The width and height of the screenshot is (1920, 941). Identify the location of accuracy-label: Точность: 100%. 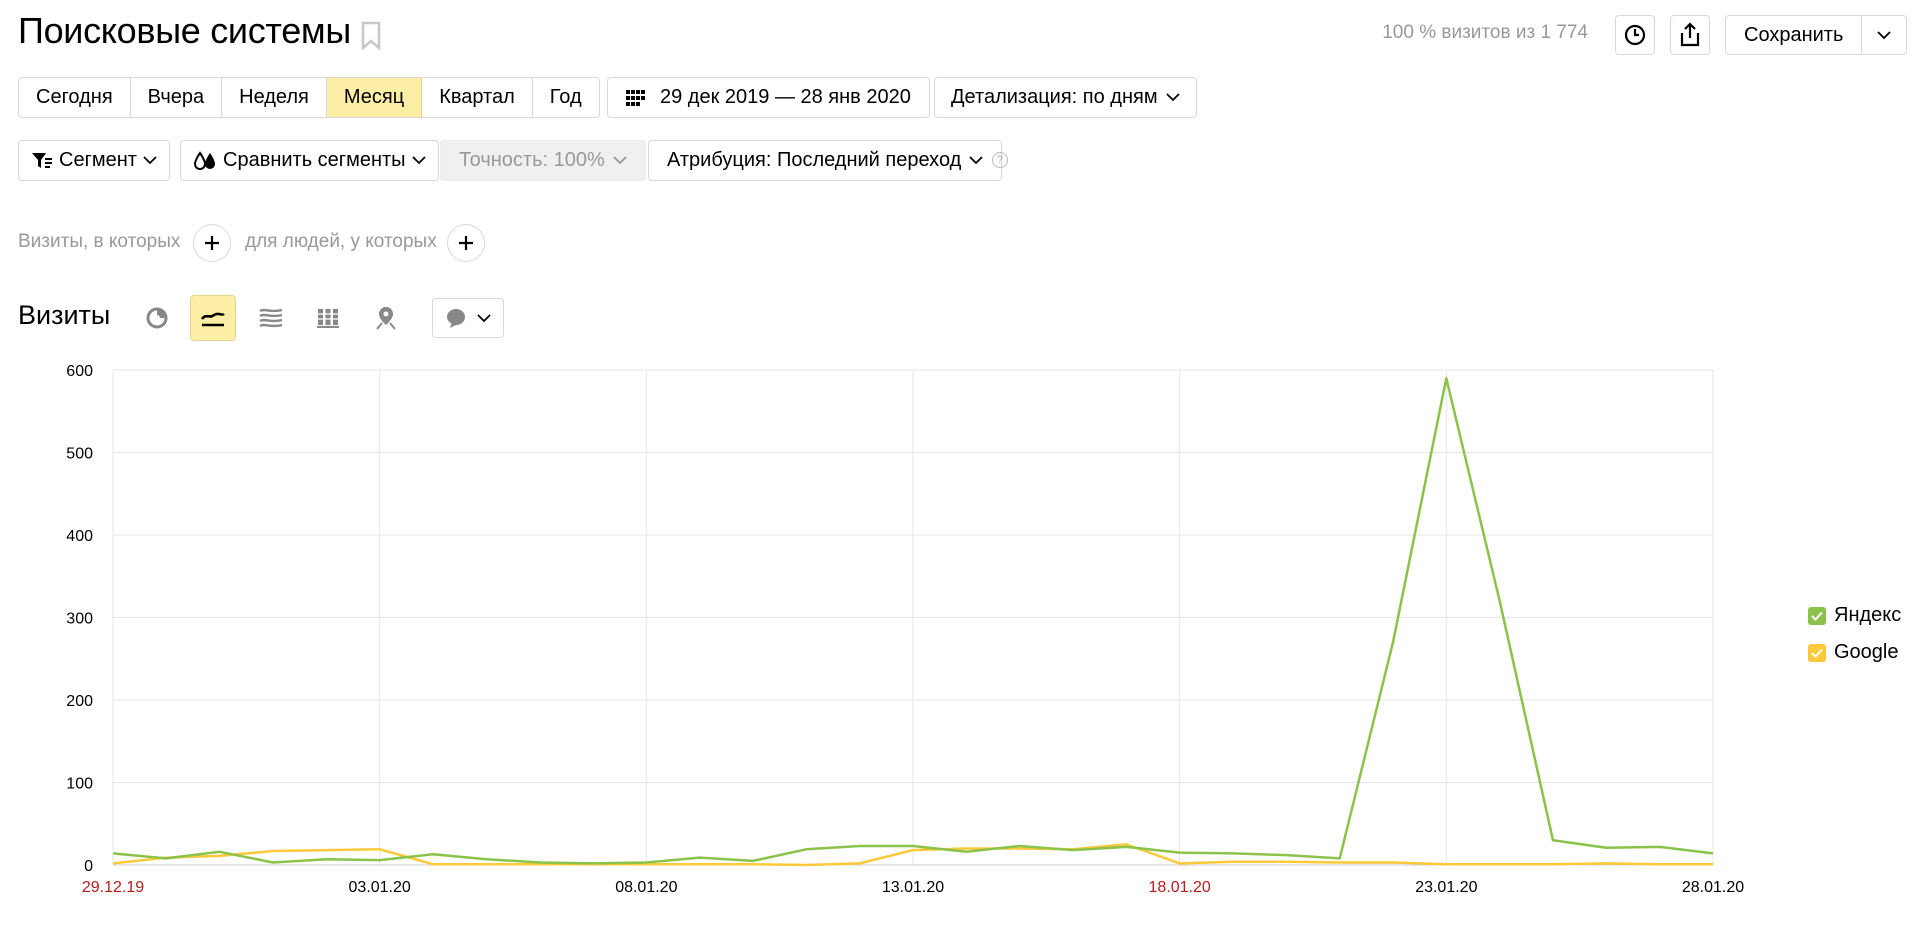
(532, 160).